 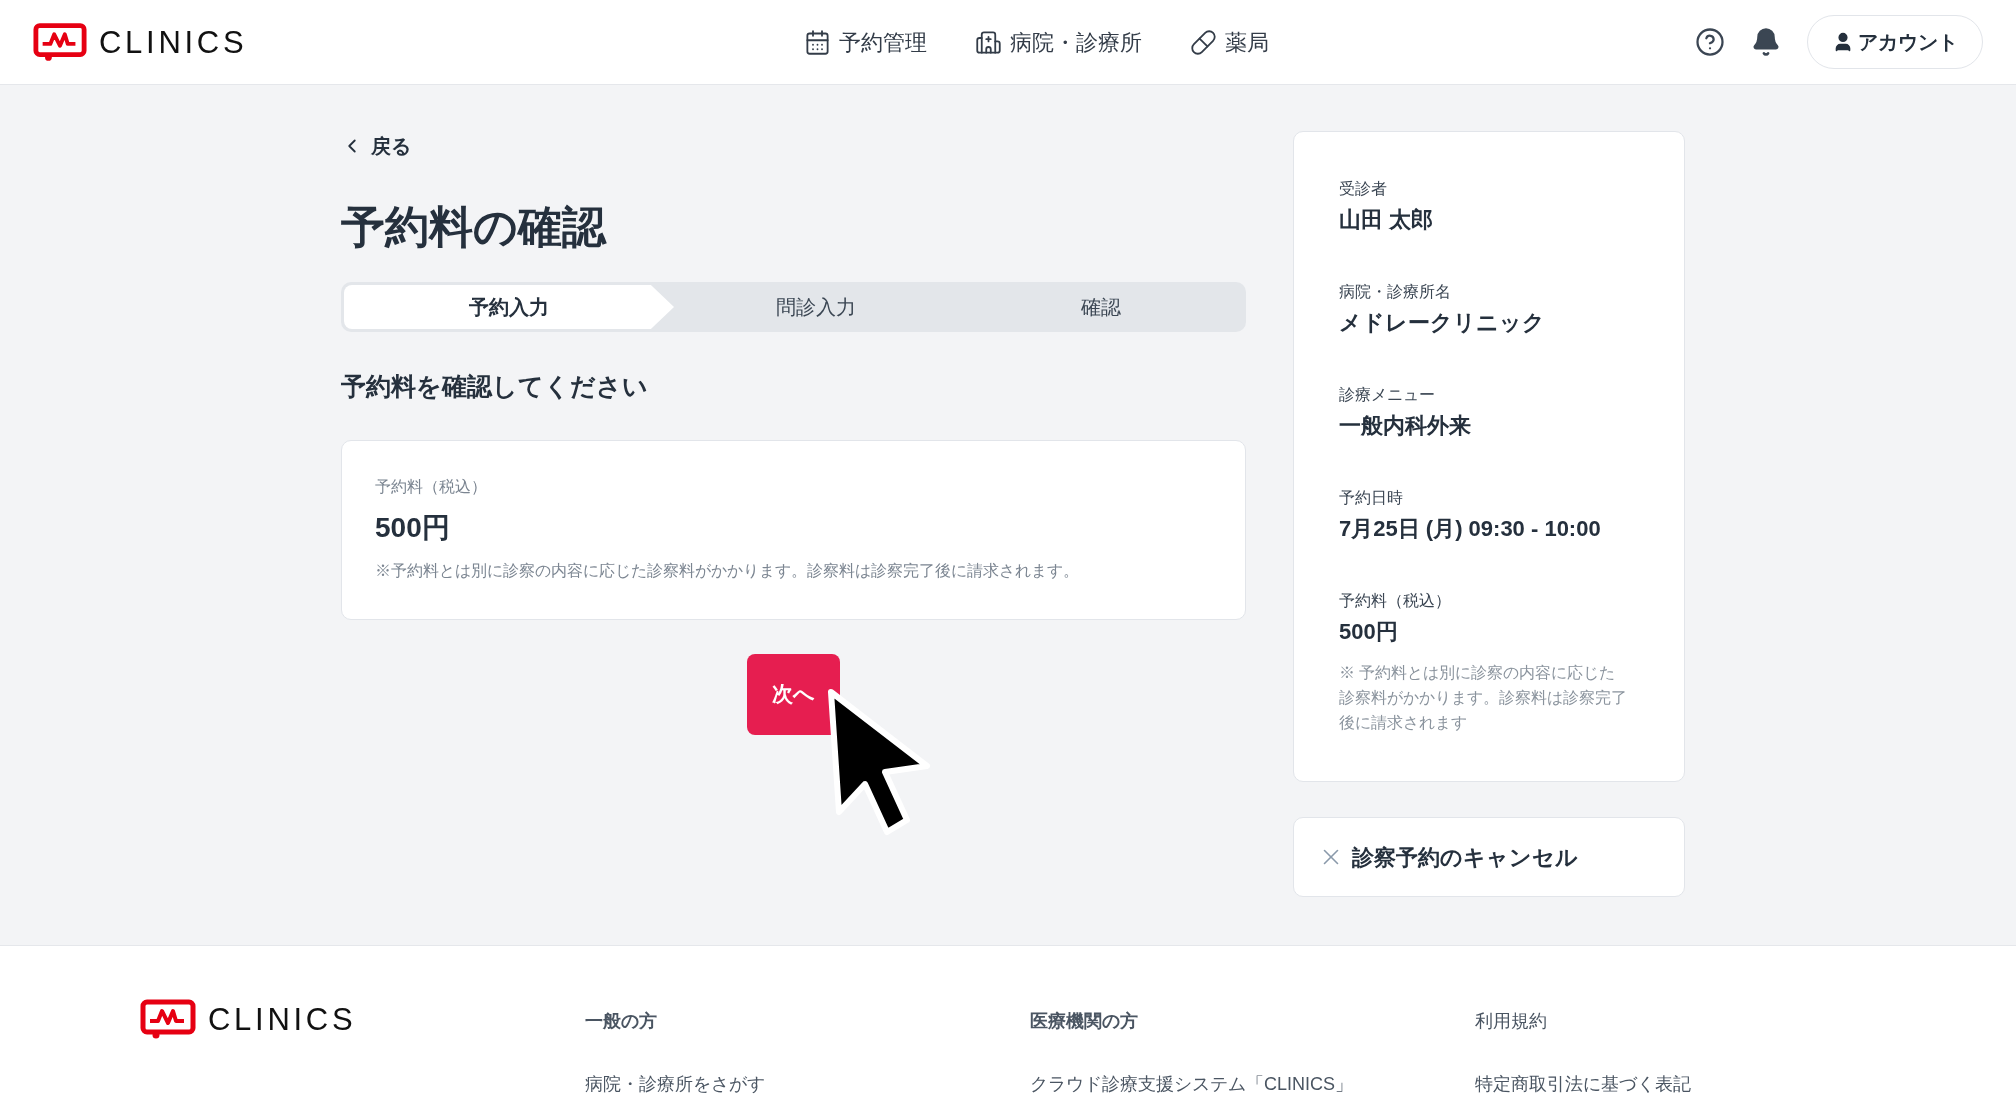 I want to click on footer-link: 病院・診療所をさがす, so click(x=807, y=1084).